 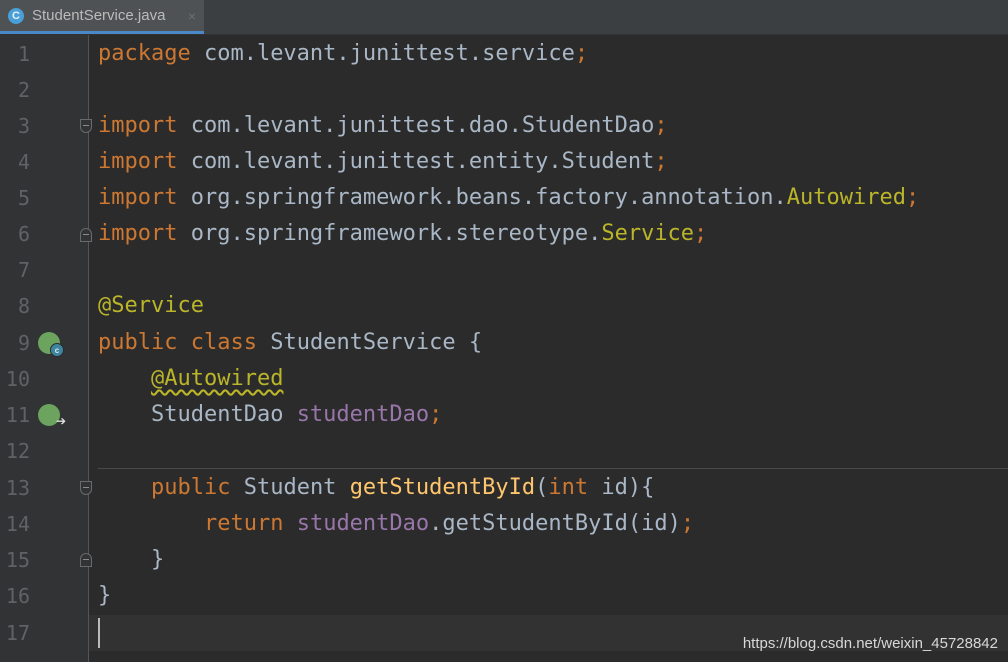 What do you see at coordinates (17, 415) in the screenshot?
I see `line-number: 11` at bounding box center [17, 415].